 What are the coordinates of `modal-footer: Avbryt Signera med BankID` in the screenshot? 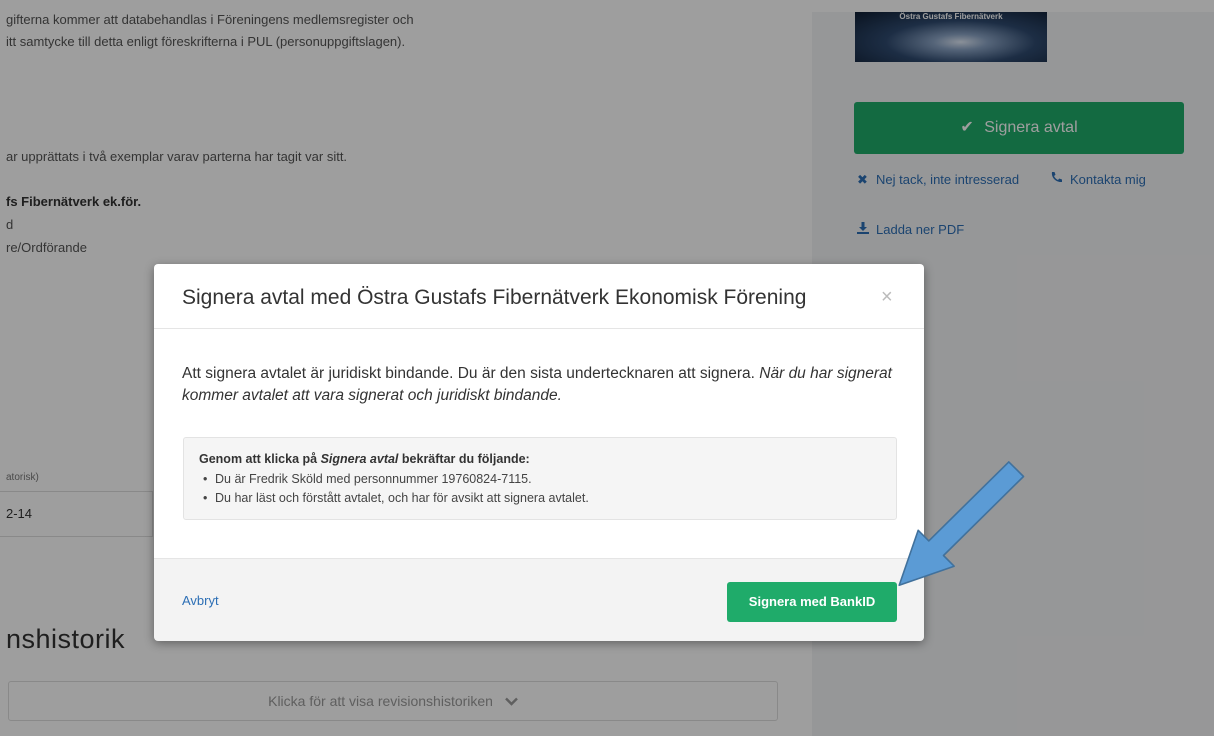 It's located at (539, 599).